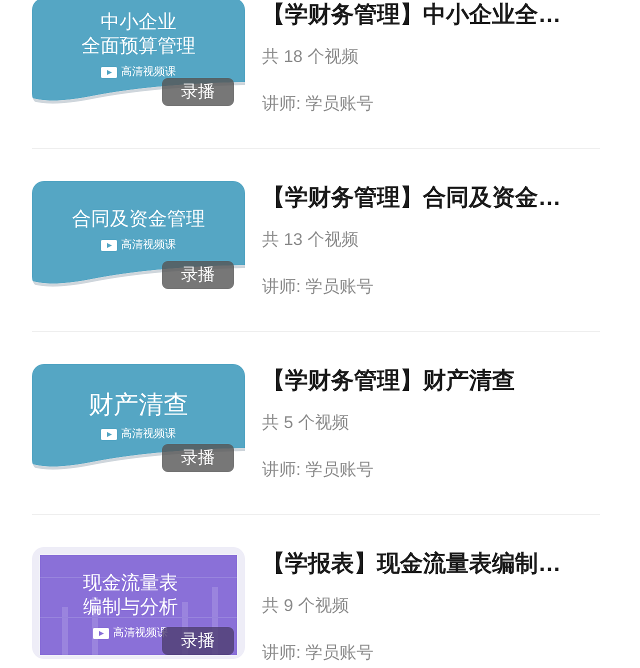 Image resolution: width=640 pixels, height=668 pixels. What do you see at coordinates (306, 606) in the screenshot?
I see `video-count: 共 9 个视频` at bounding box center [306, 606].